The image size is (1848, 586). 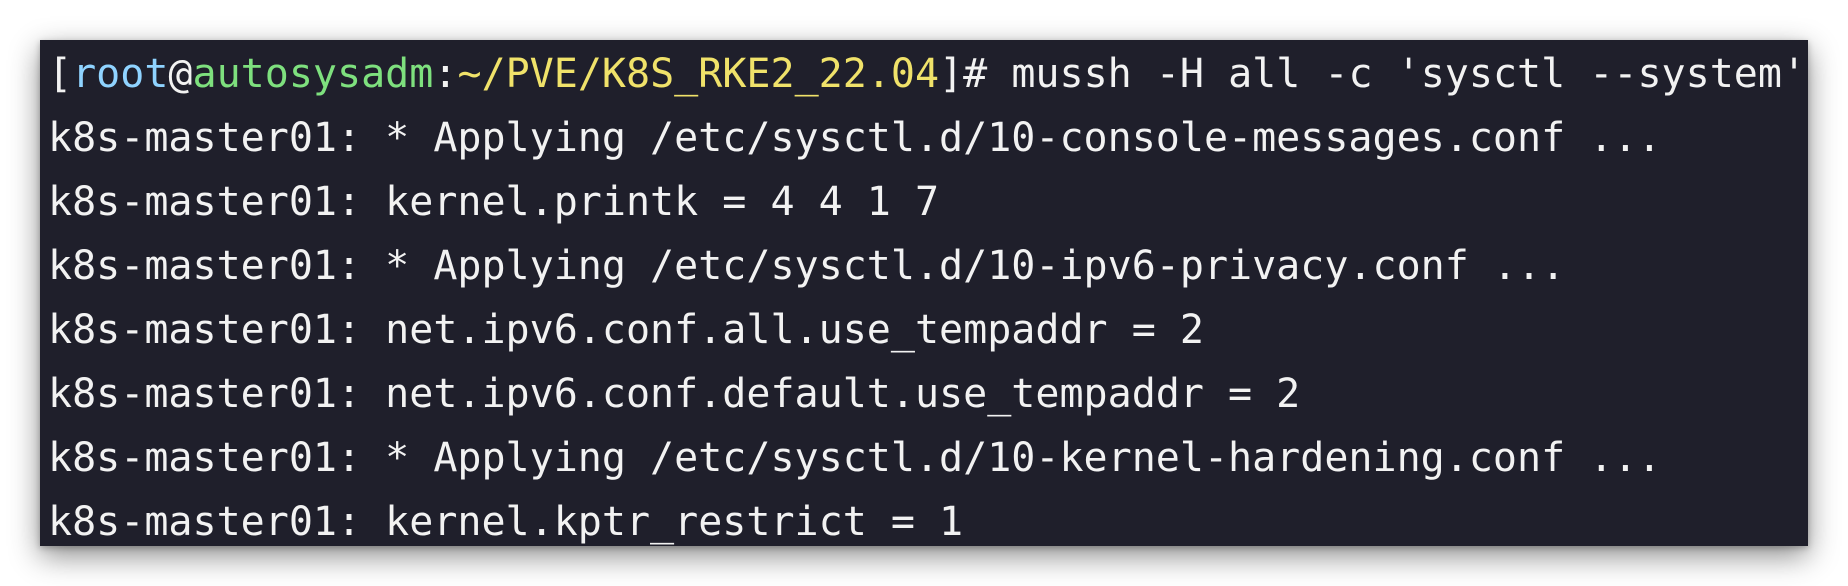 What do you see at coordinates (60, 74) in the screenshot?
I see `prompt-open-bracket: [` at bounding box center [60, 74].